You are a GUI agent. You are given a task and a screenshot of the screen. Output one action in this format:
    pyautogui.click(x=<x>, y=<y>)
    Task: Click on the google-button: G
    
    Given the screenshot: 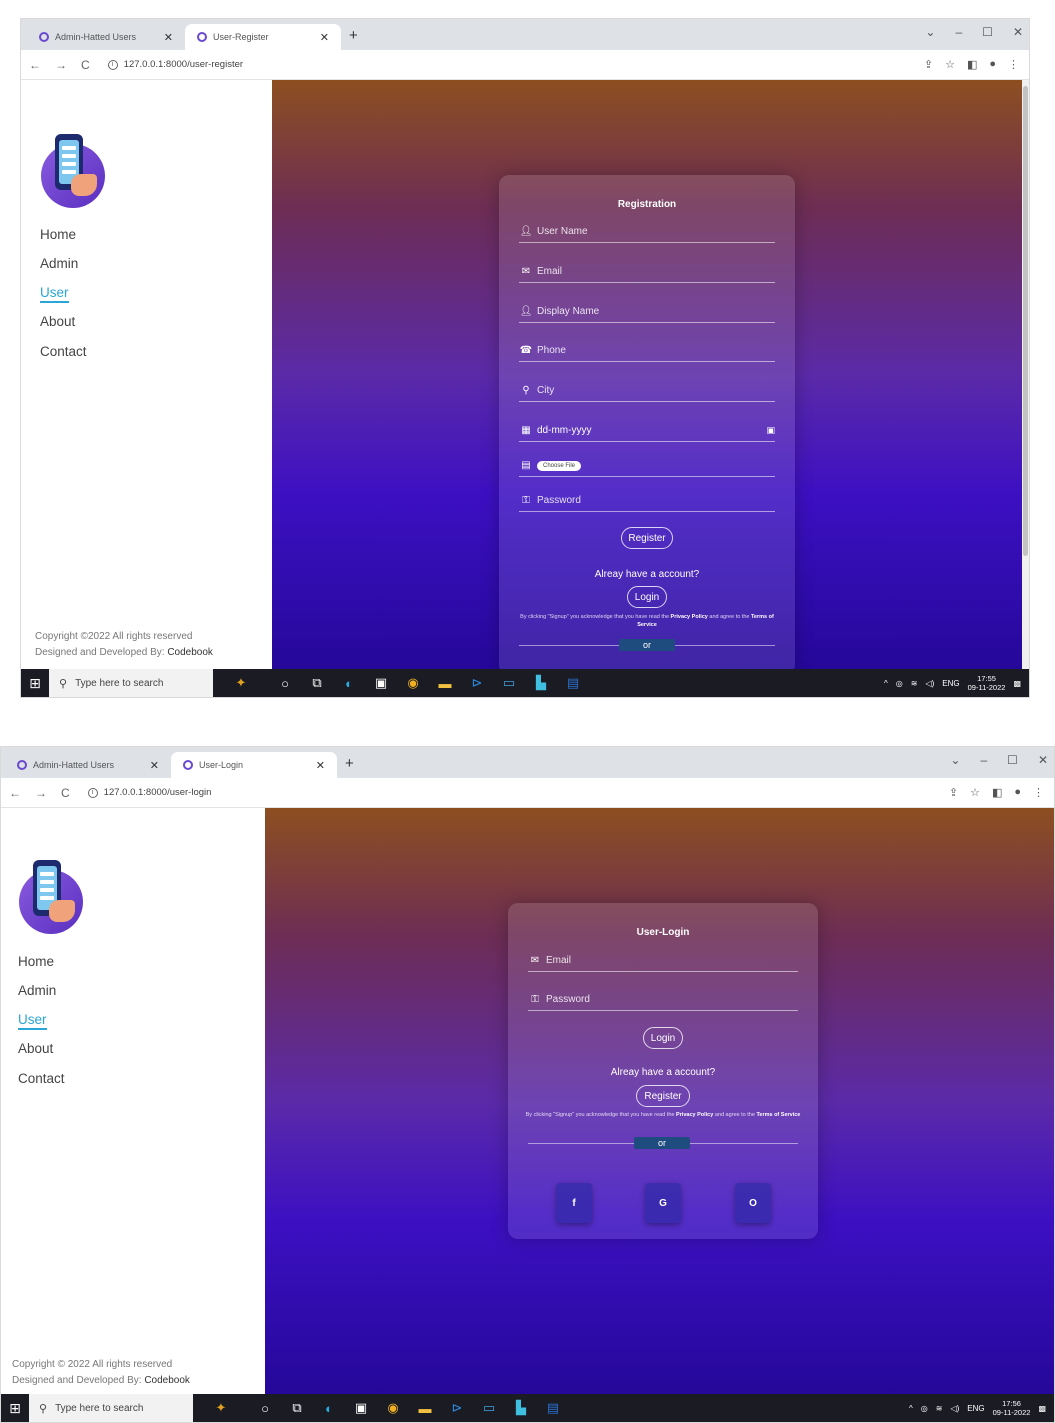 What is the action you would take?
    pyautogui.click(x=663, y=1203)
    